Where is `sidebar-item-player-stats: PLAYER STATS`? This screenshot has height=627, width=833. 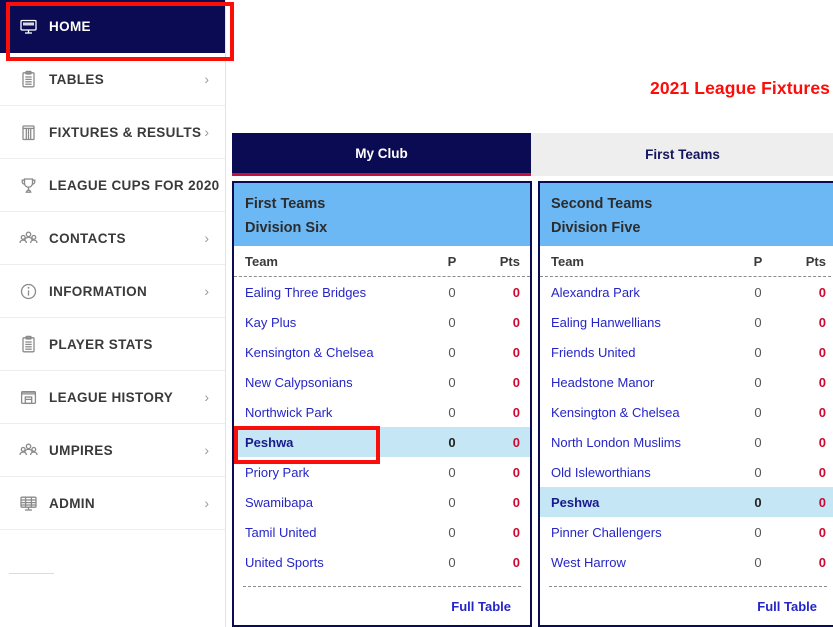
sidebar-item-player-stats: PLAYER STATS is located at coordinates (112, 344).